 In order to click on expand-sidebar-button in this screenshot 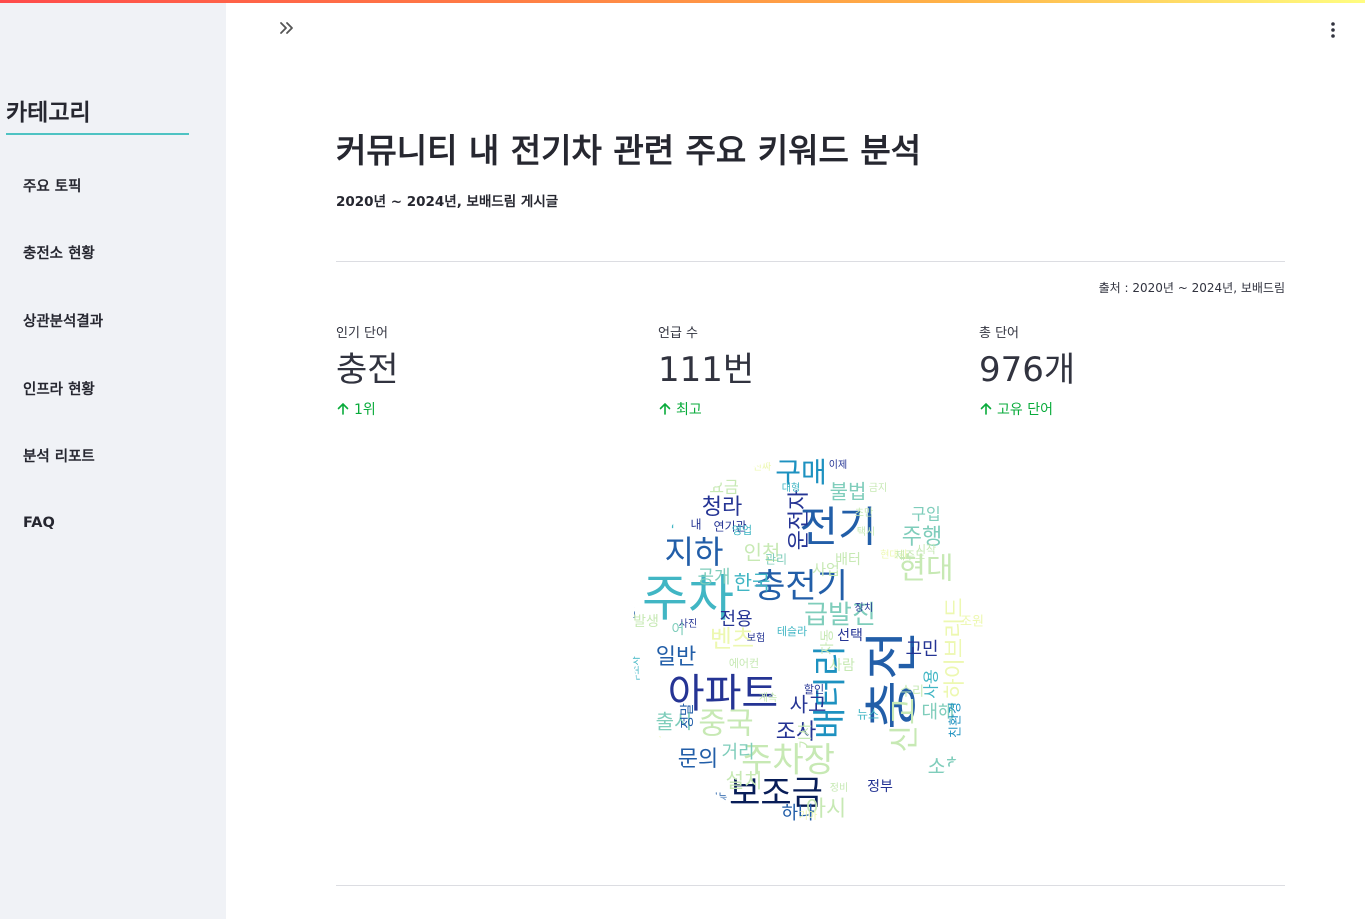, I will do `click(289, 29)`.